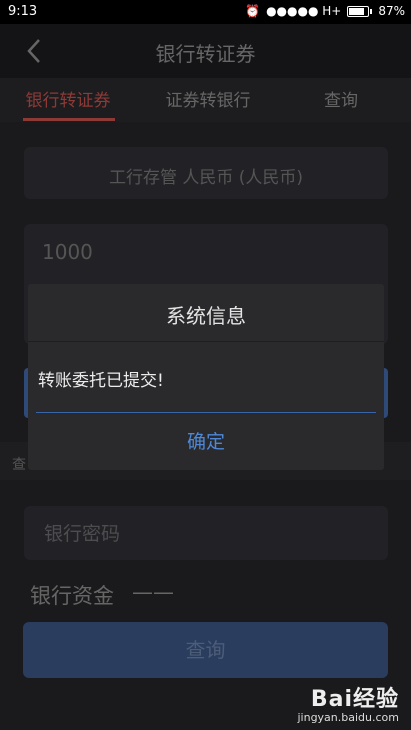 Image resolution: width=411 pixels, height=730 pixels. I want to click on tab-bank-to-securities: 银行转证券, so click(68, 100).